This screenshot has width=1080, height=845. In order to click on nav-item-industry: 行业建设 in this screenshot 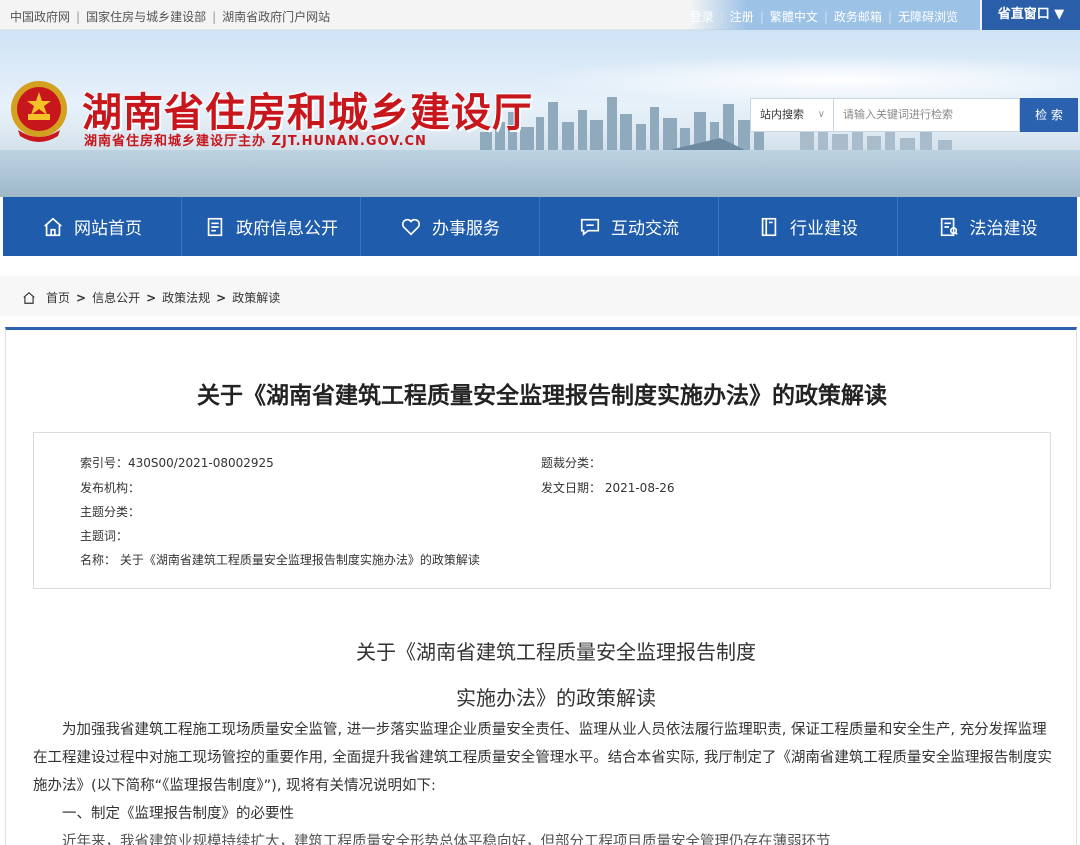, I will do `click(808, 226)`.